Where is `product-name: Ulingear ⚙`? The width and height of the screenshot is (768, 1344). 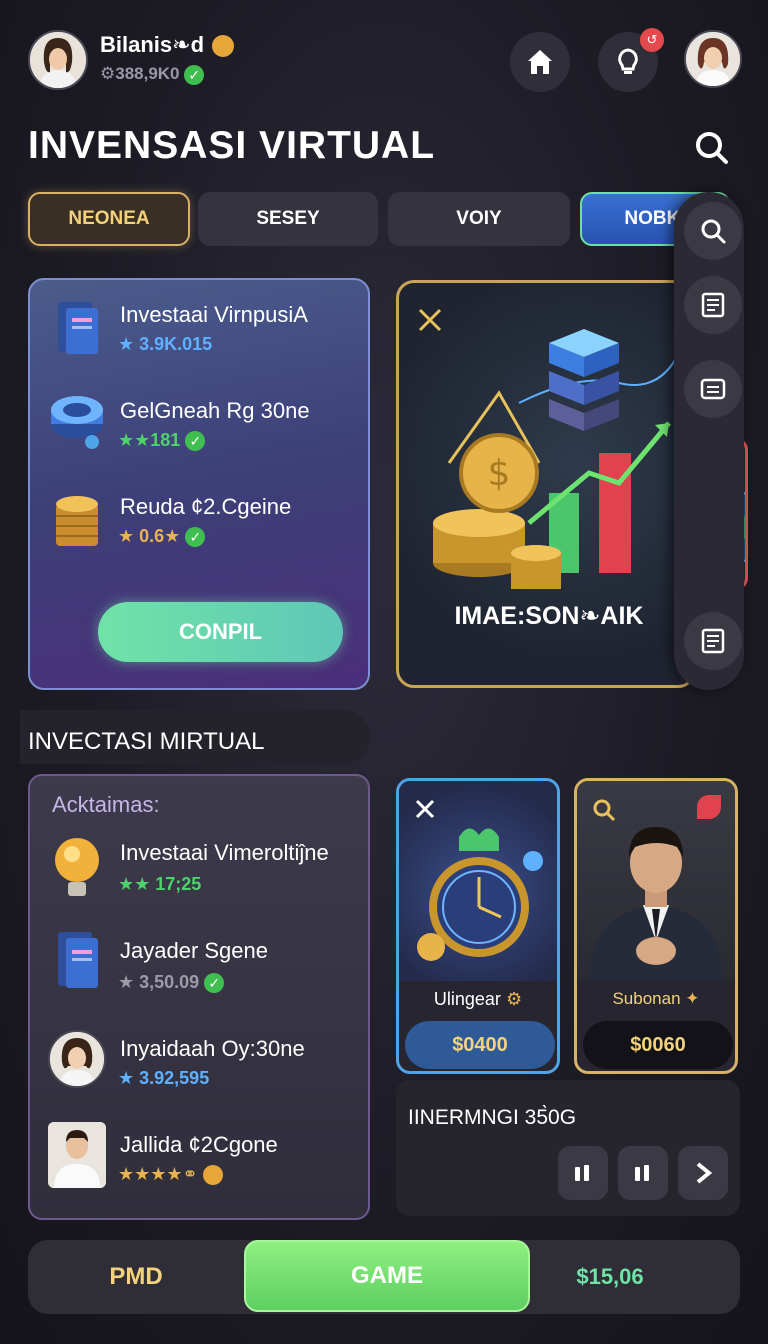
product-name: Ulingear ⚙ is located at coordinates (478, 999).